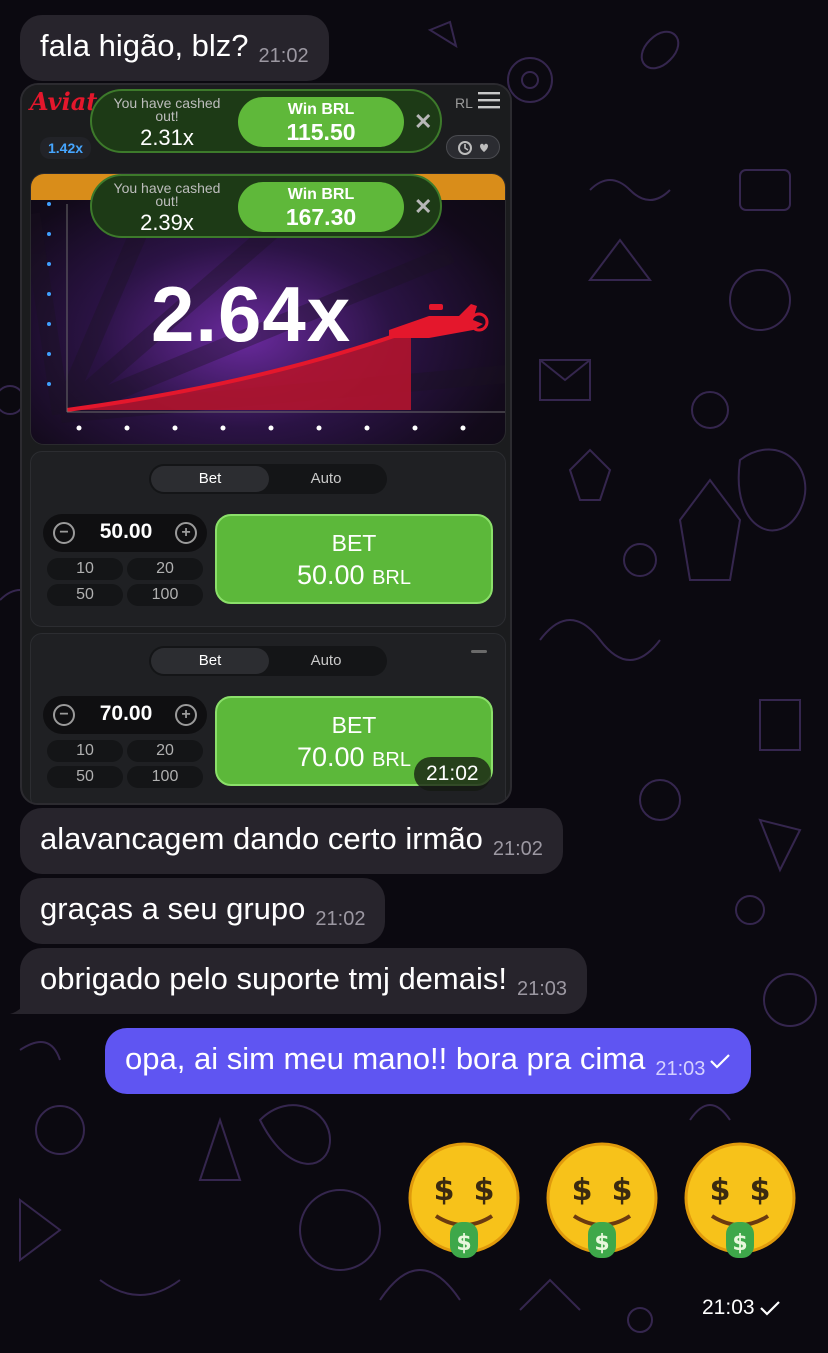 The image size is (828, 1353). I want to click on hamburger-menu-icon, so click(489, 100).